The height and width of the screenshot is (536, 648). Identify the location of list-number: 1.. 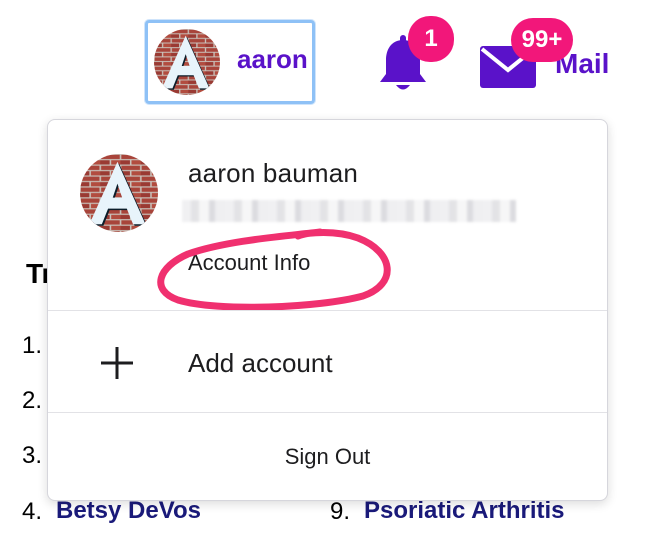
(32, 345).